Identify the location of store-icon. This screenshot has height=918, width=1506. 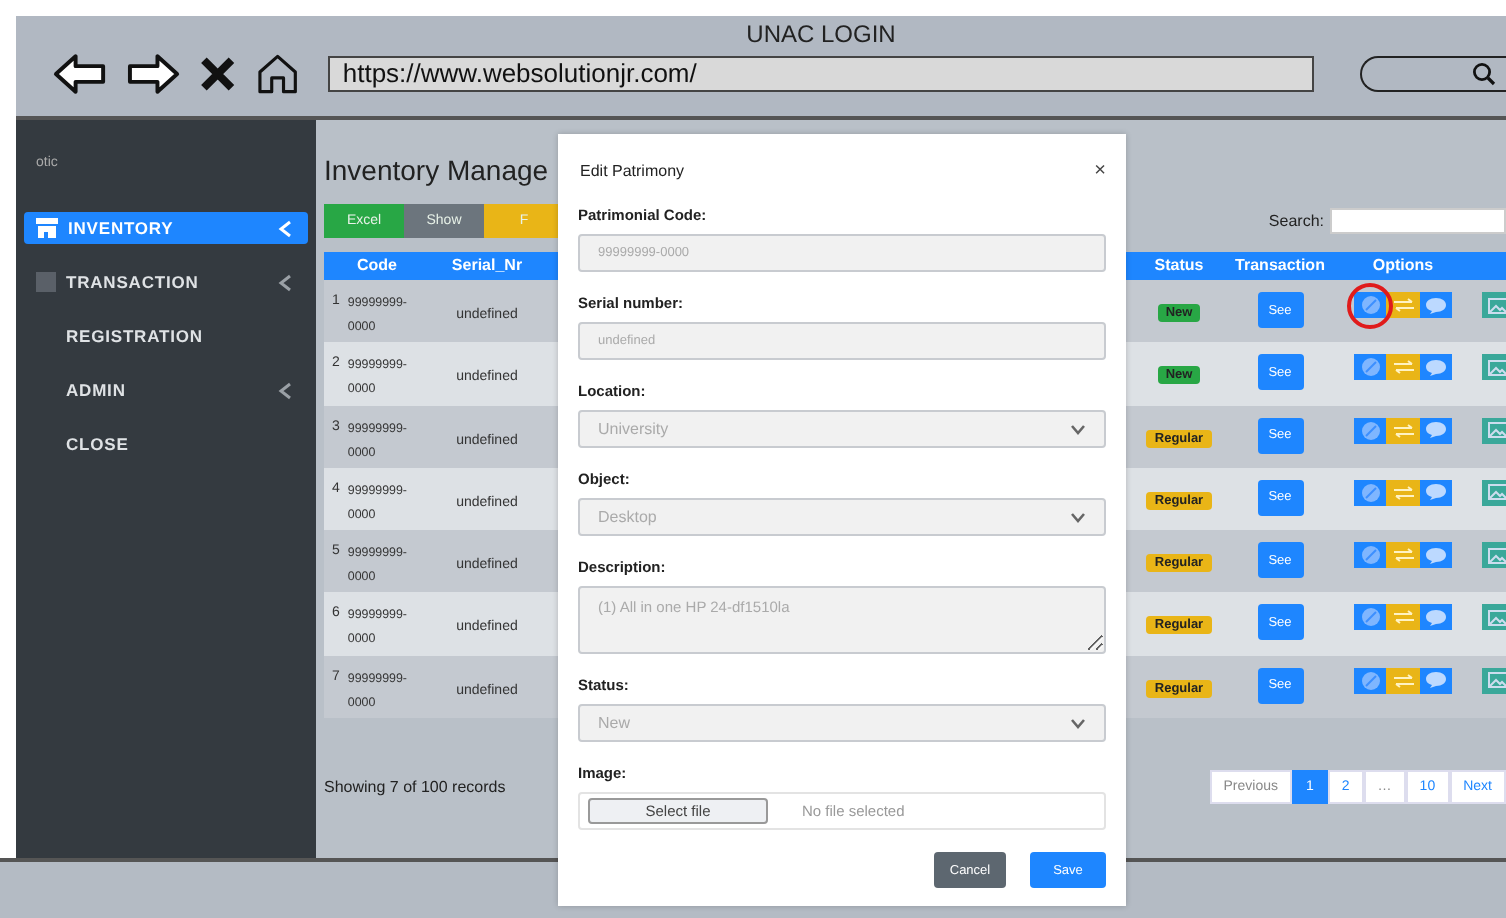
(47, 228).